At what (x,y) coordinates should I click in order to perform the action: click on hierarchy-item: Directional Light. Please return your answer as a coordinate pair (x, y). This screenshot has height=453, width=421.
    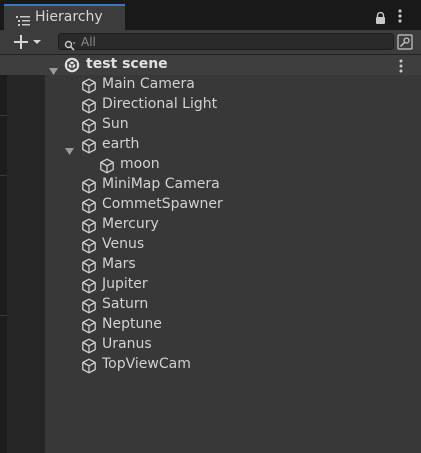
    Looking at the image, I should click on (210, 105).